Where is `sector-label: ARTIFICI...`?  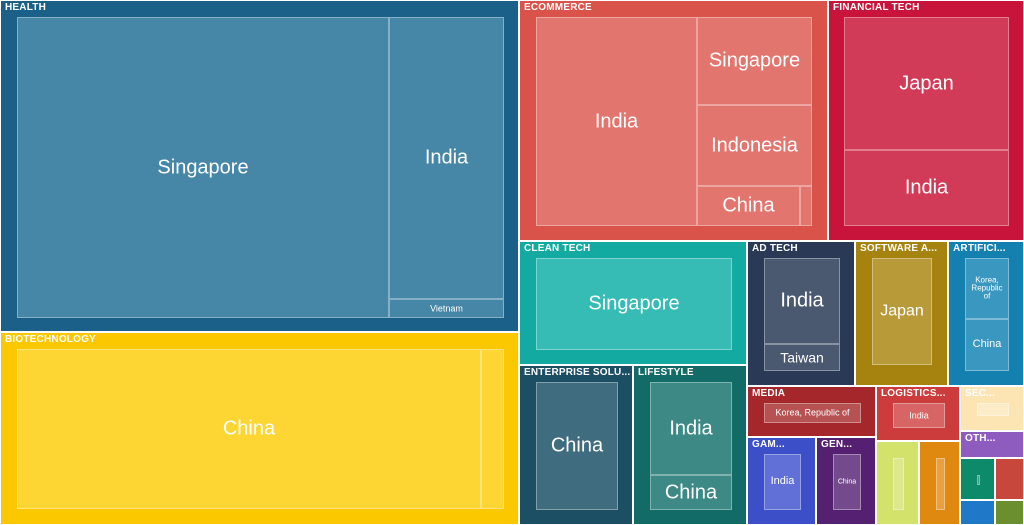 sector-label: ARTIFICI... is located at coordinates (979, 248).